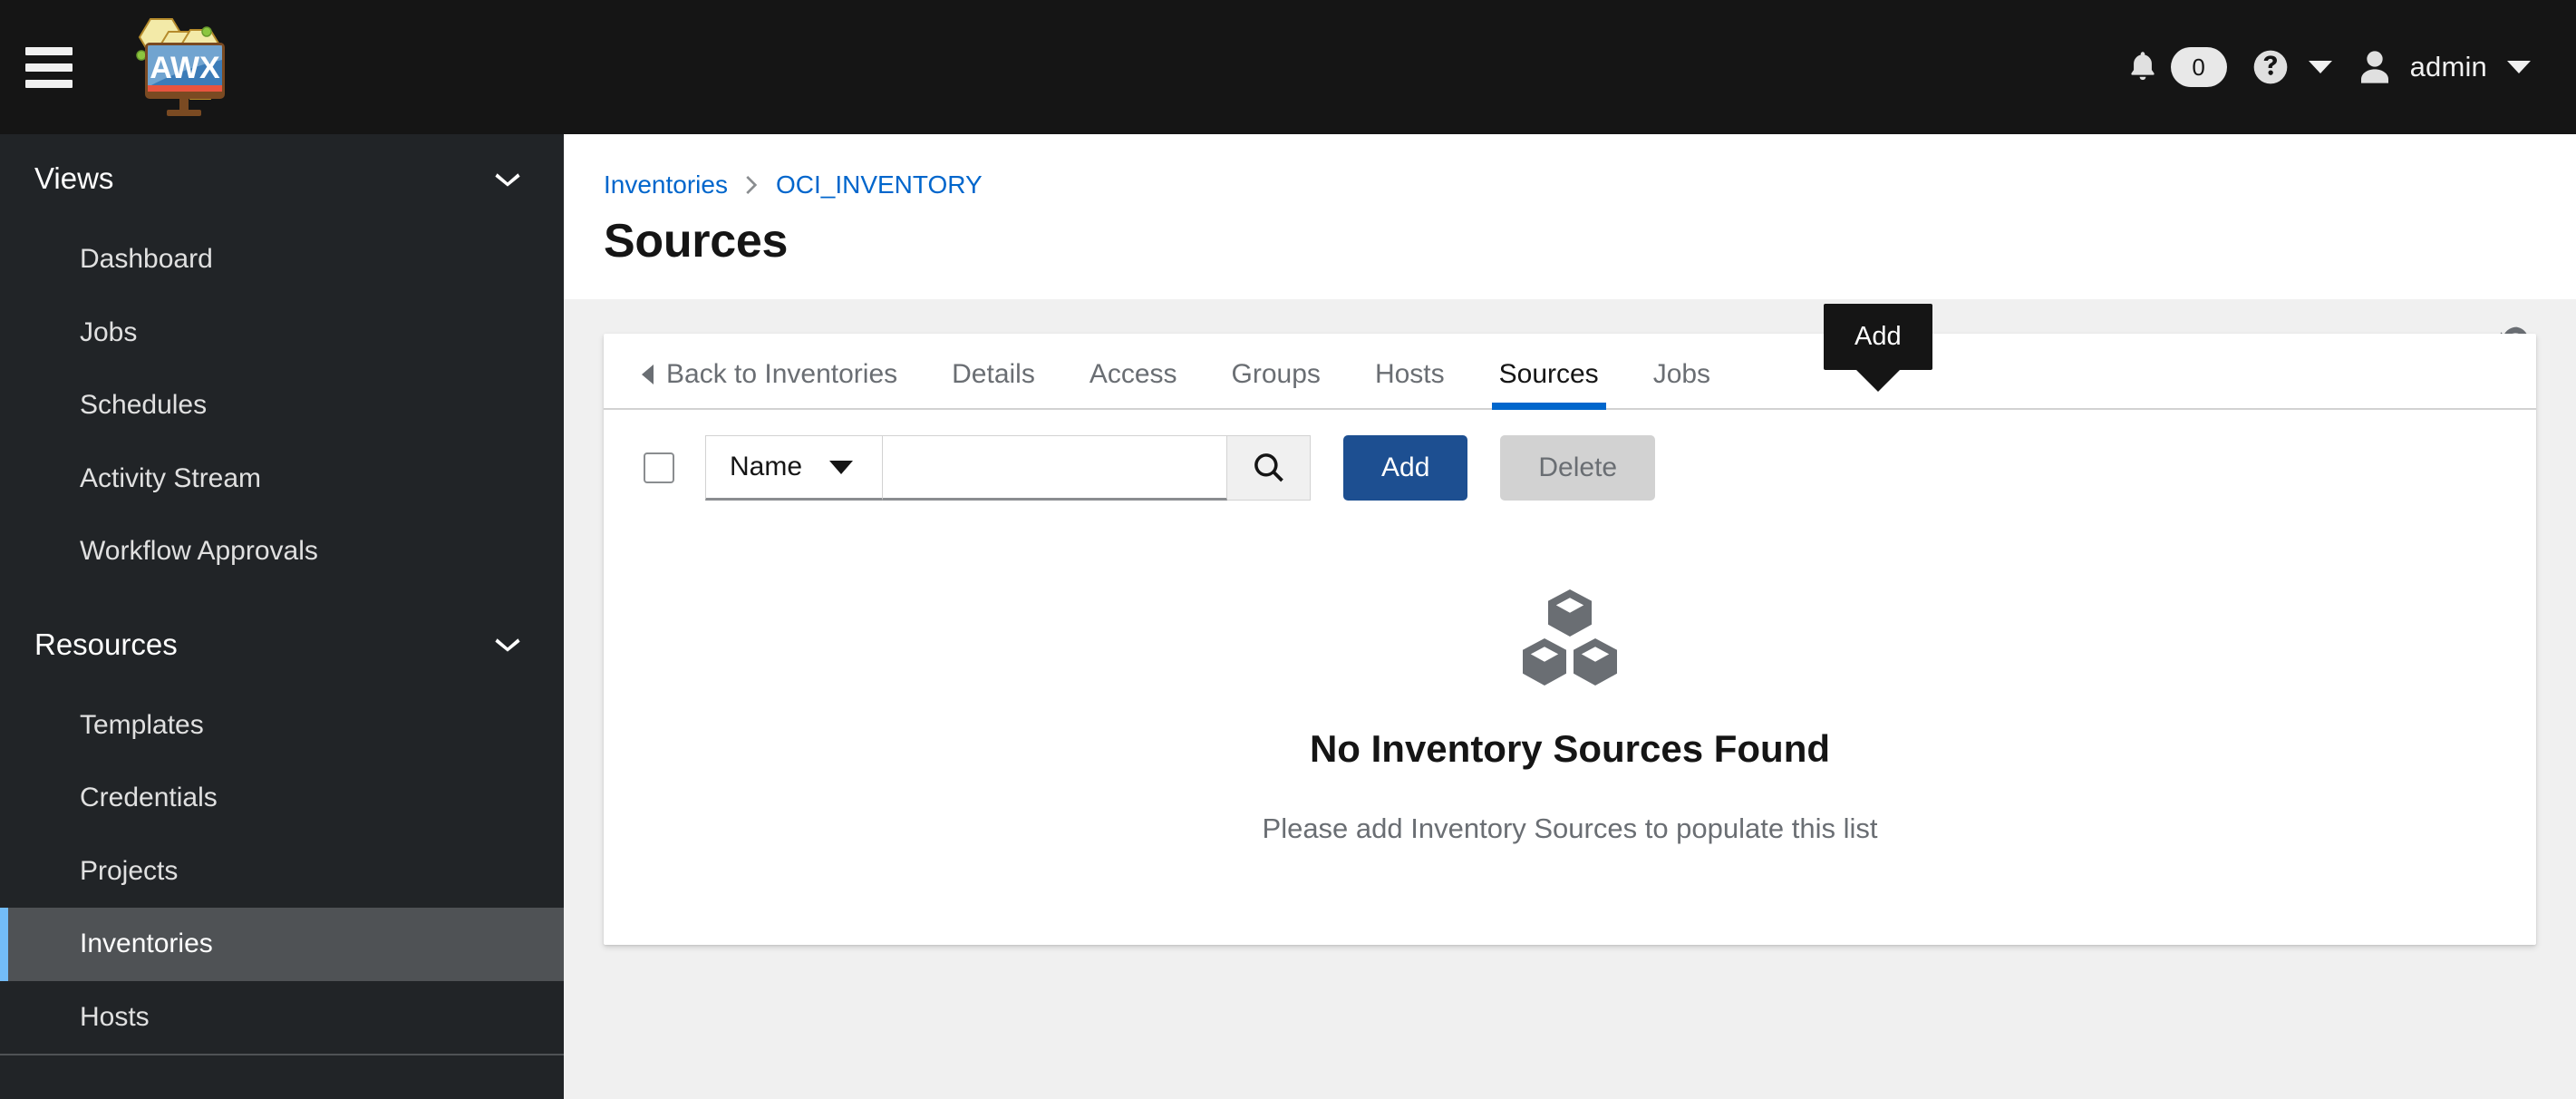  I want to click on filter-field-select: Name, so click(794, 468).